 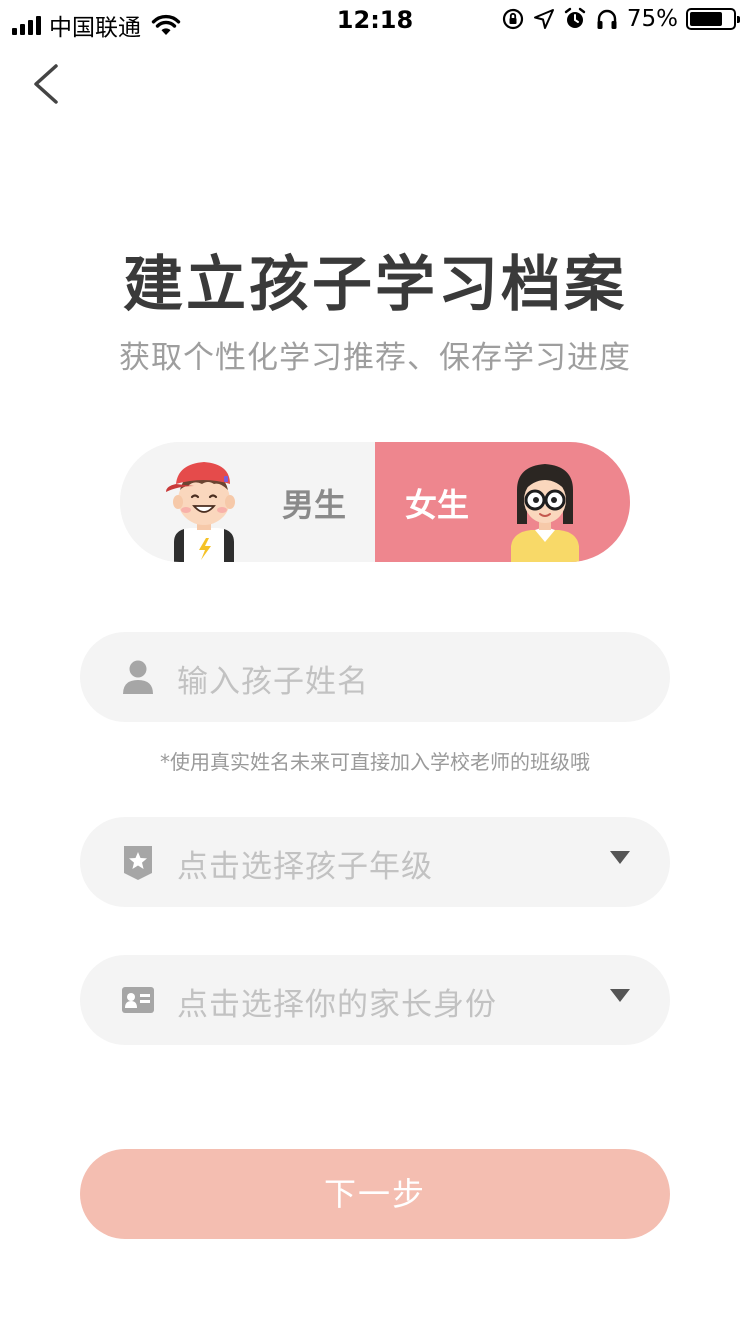 I want to click on page-subtitle: 获取个性化学习推荐、保存学习进度, so click(x=375, y=358).